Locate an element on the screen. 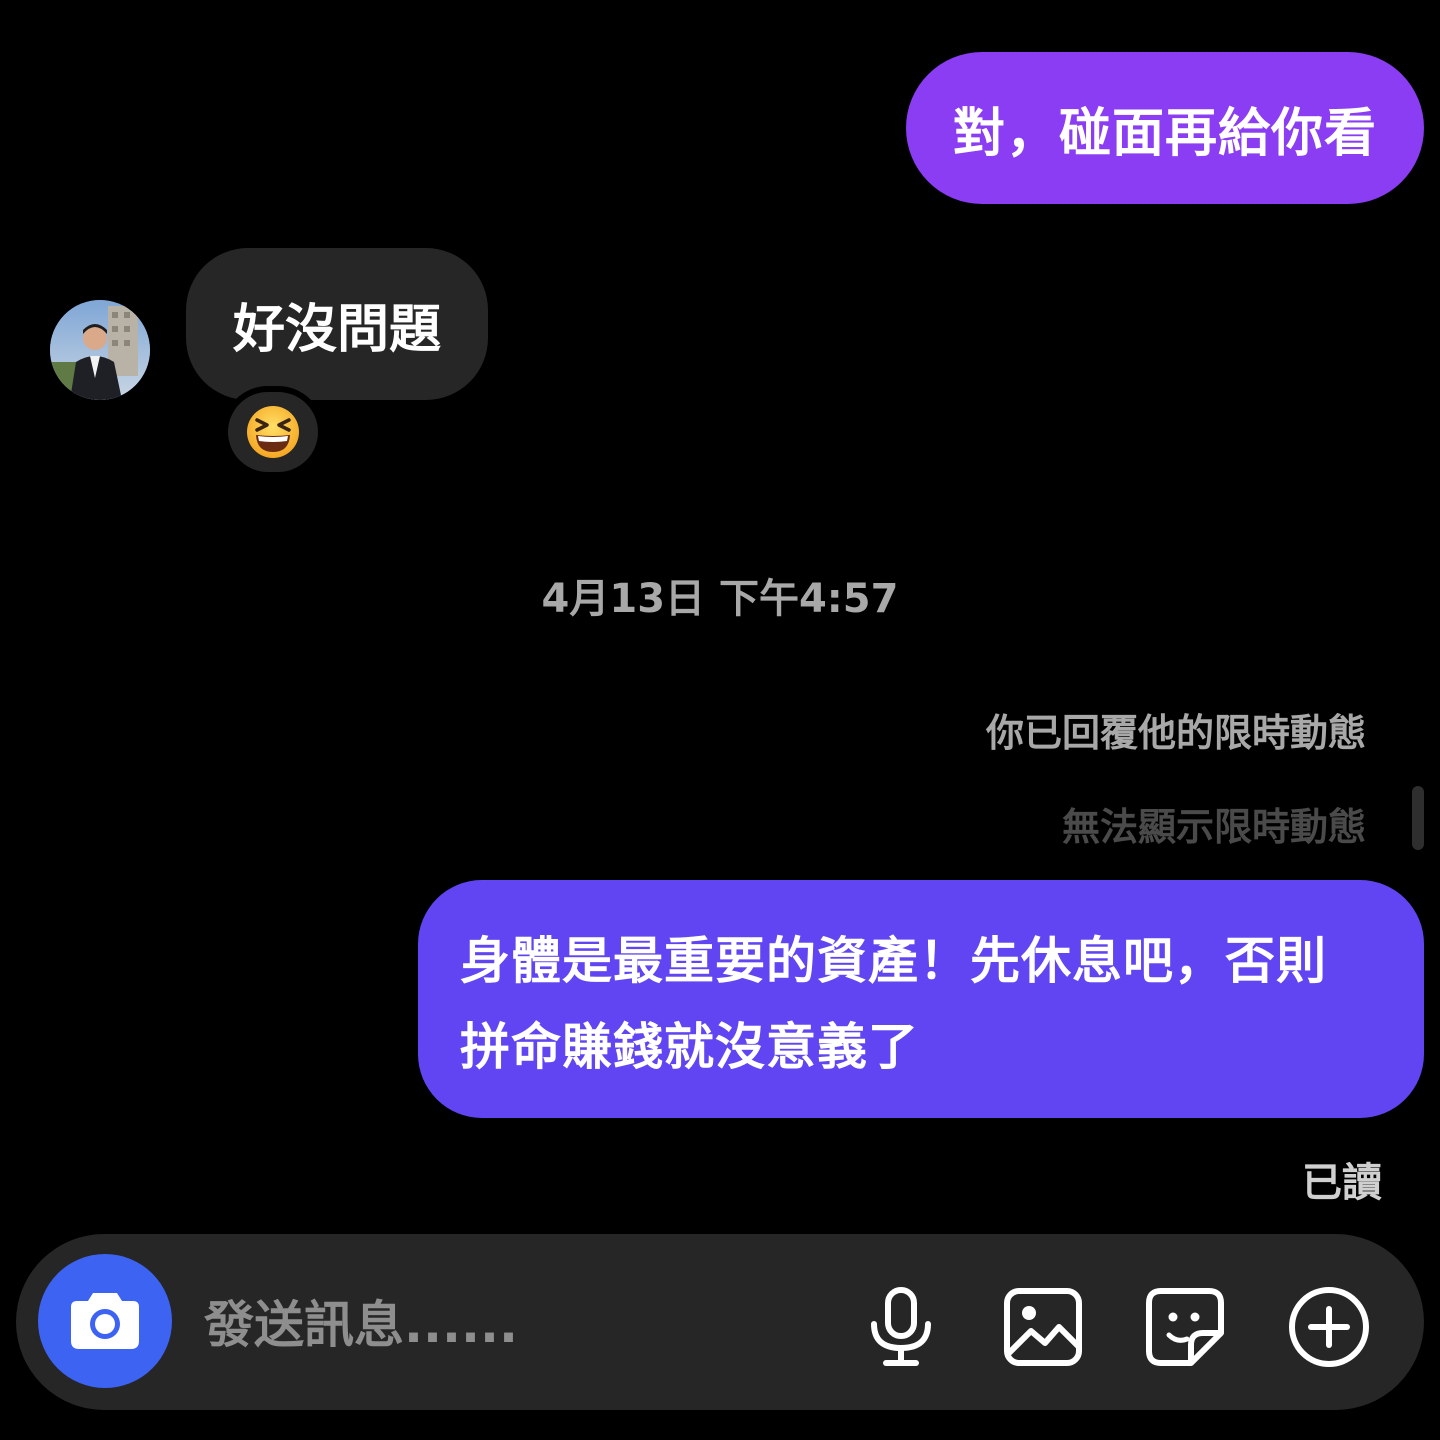 The image size is (1440, 1440). incoming-message-bubble: 好沒問題 is located at coordinates (337, 324).